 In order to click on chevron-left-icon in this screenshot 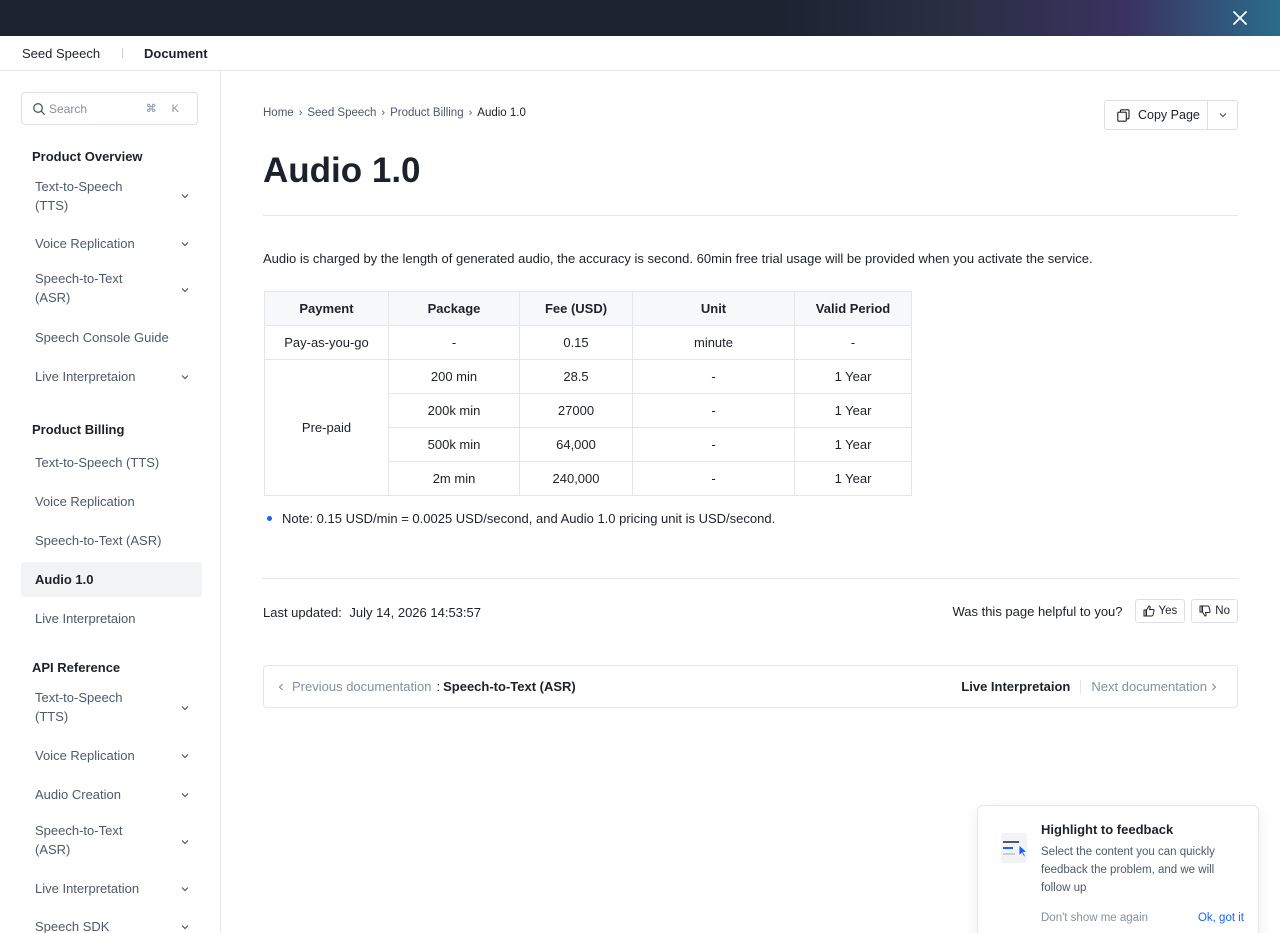, I will do `click(280, 686)`.